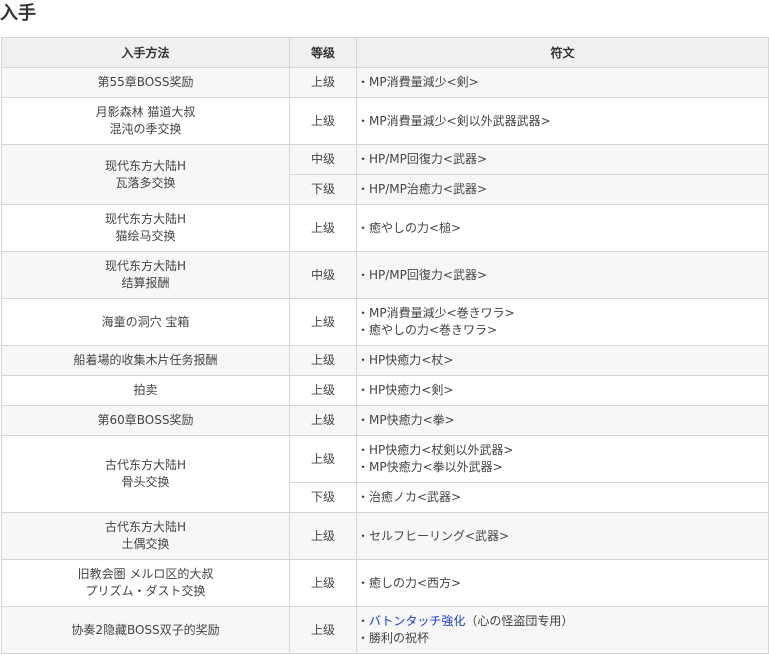  I want to click on rune-text: ・HP快癒力<剣>, so click(405, 390).